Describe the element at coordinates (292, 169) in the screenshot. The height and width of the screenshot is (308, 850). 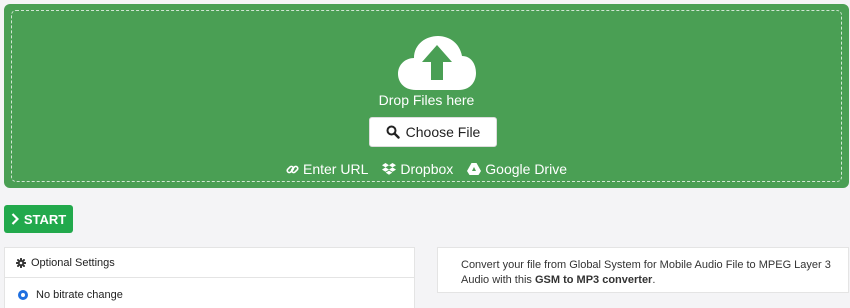
I see `link-icon` at that location.